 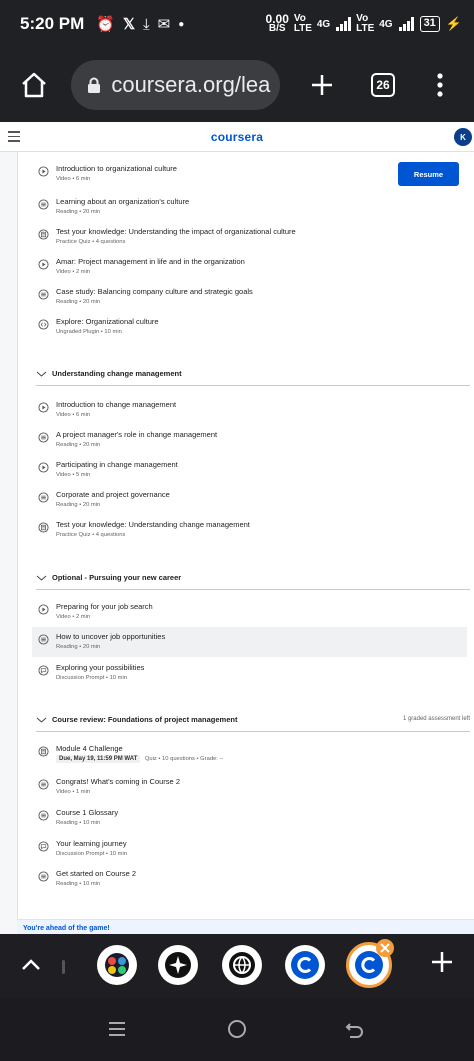 What do you see at coordinates (43, 324) in the screenshot?
I see `plugin-icon` at bounding box center [43, 324].